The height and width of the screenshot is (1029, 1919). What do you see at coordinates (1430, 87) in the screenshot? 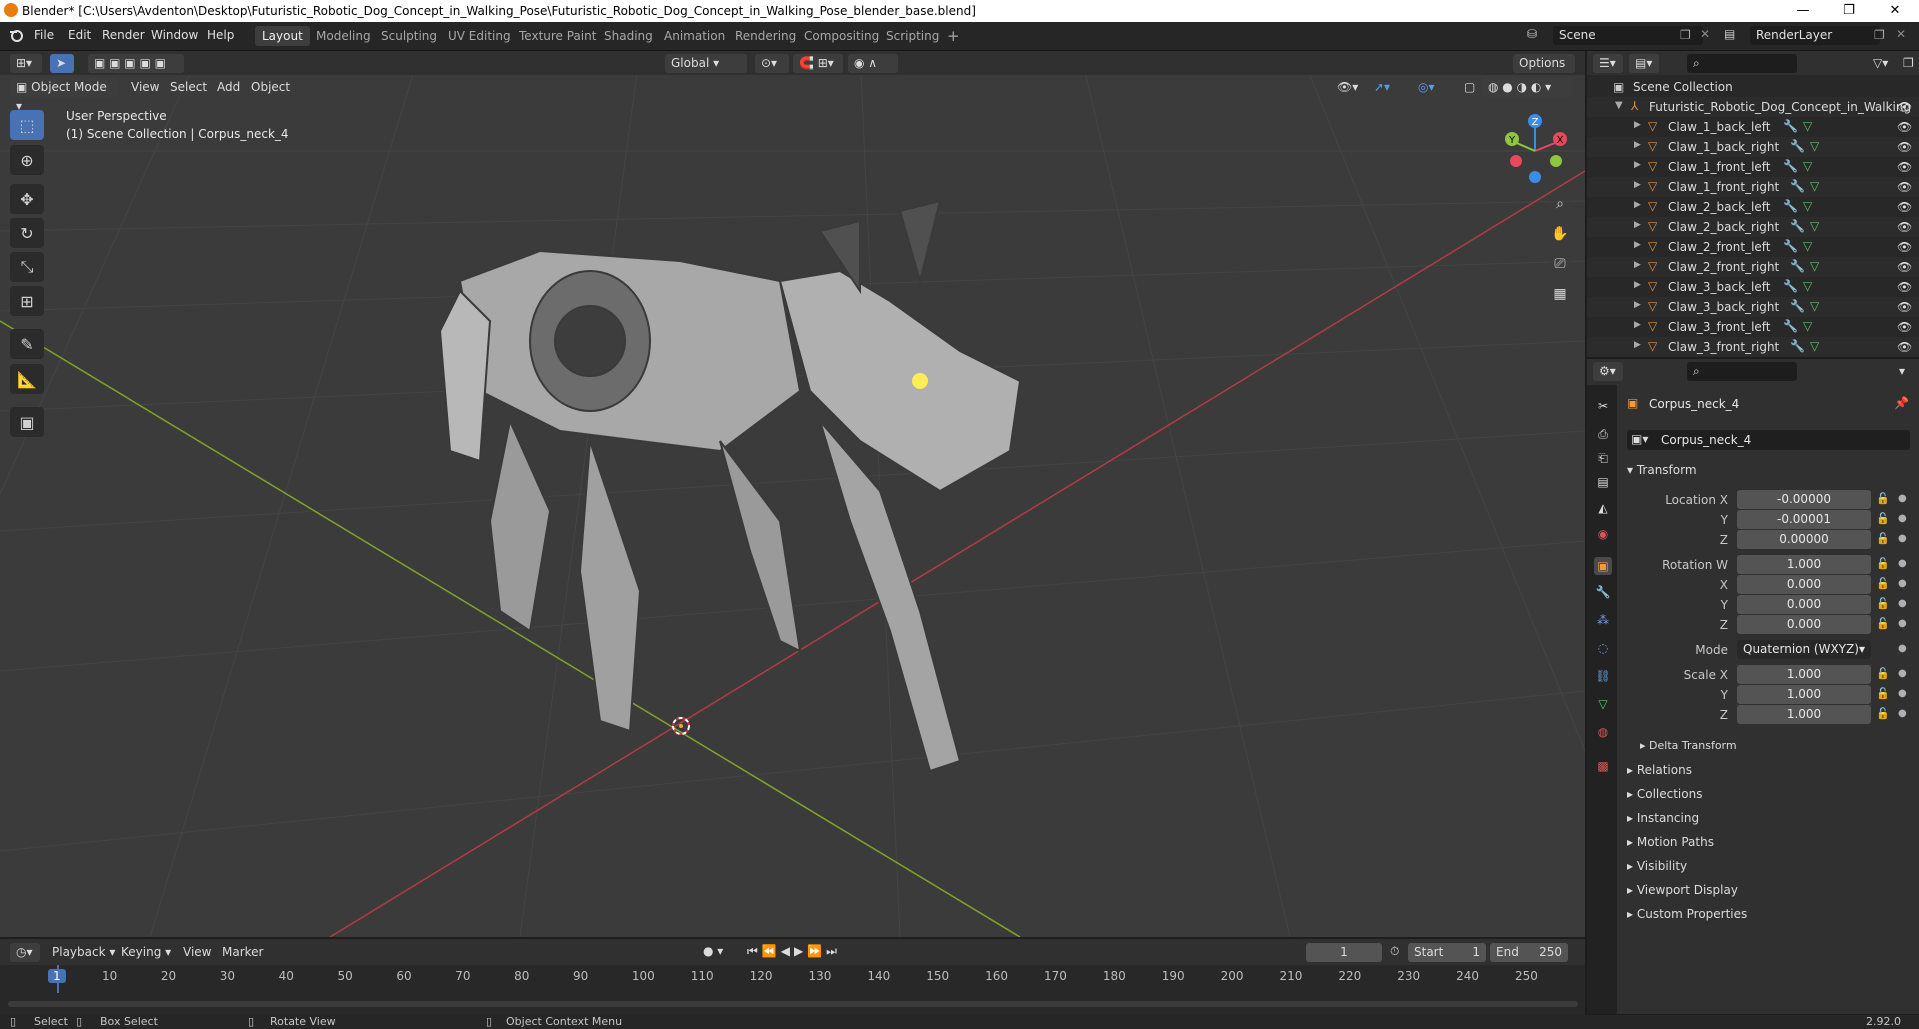
I see `overlays-toggle-icon: ◎▾` at bounding box center [1430, 87].